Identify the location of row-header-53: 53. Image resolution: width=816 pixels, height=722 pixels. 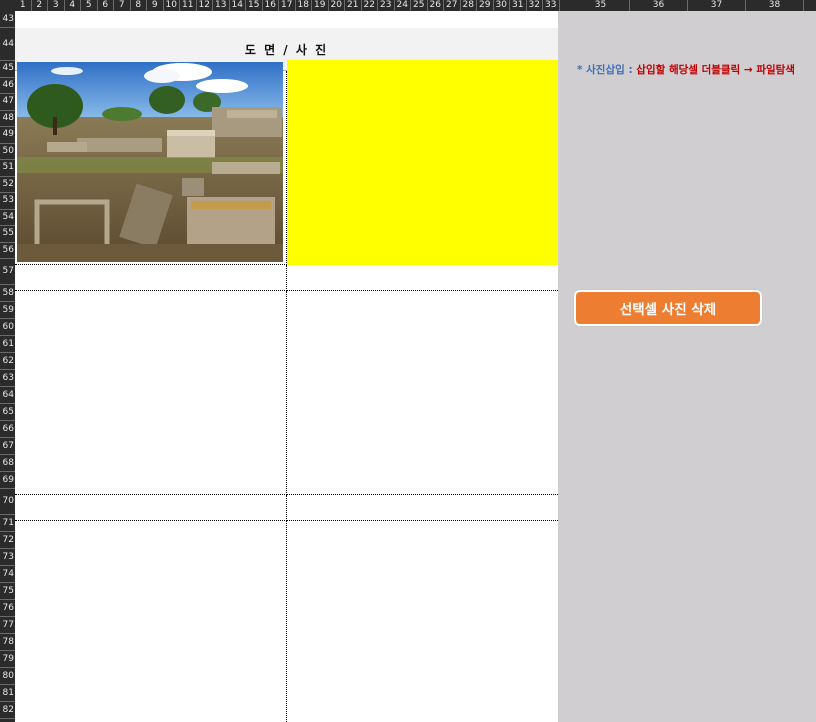
(7, 201).